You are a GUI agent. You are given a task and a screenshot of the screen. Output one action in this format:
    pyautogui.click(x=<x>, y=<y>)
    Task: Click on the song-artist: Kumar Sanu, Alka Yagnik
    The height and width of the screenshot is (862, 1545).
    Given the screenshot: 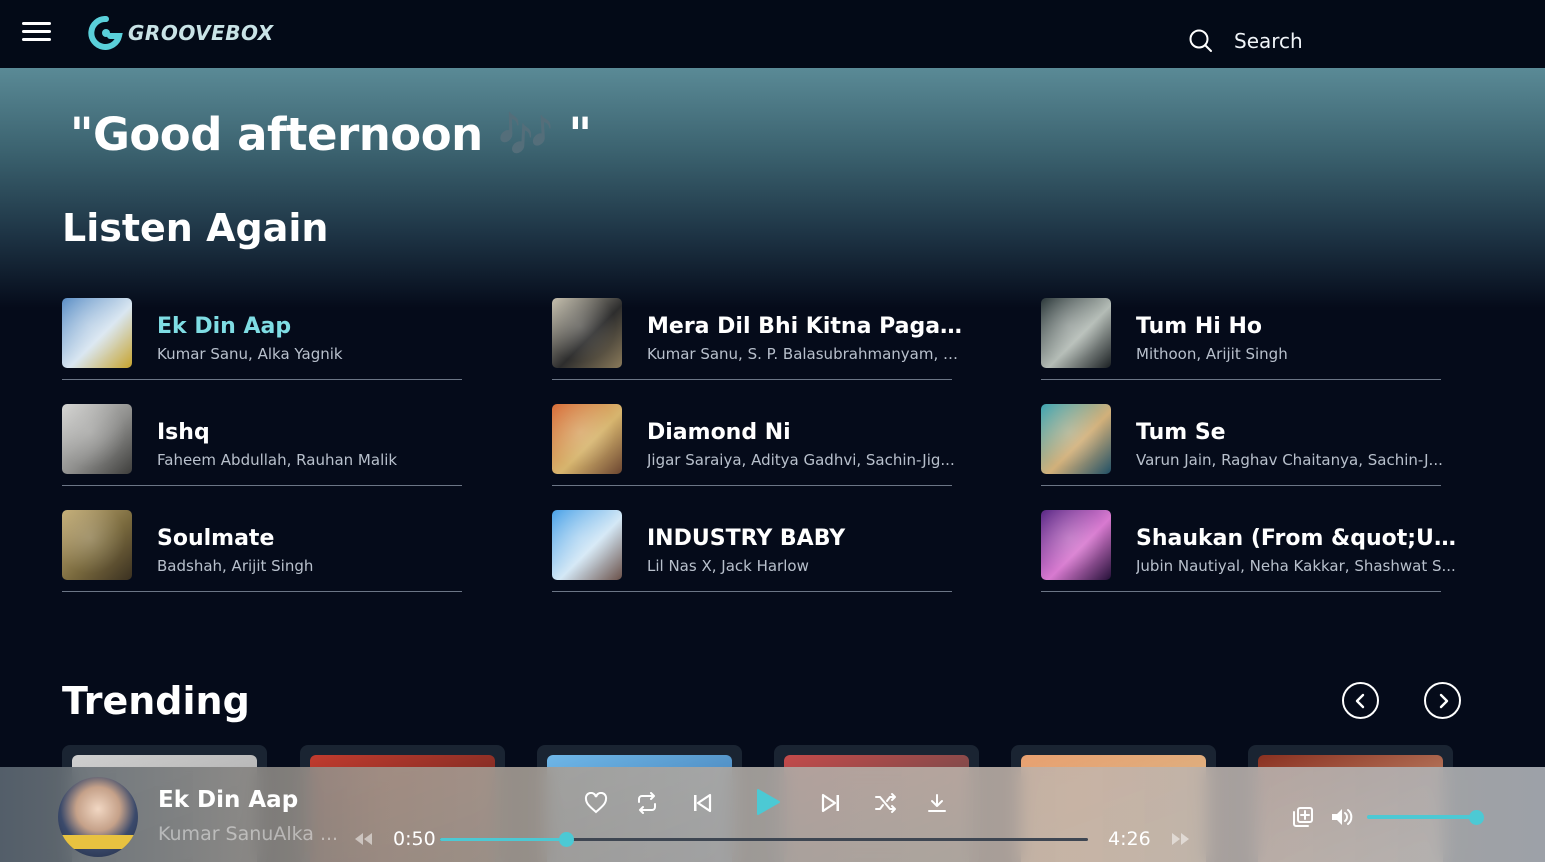 What is the action you would take?
    pyautogui.click(x=250, y=354)
    